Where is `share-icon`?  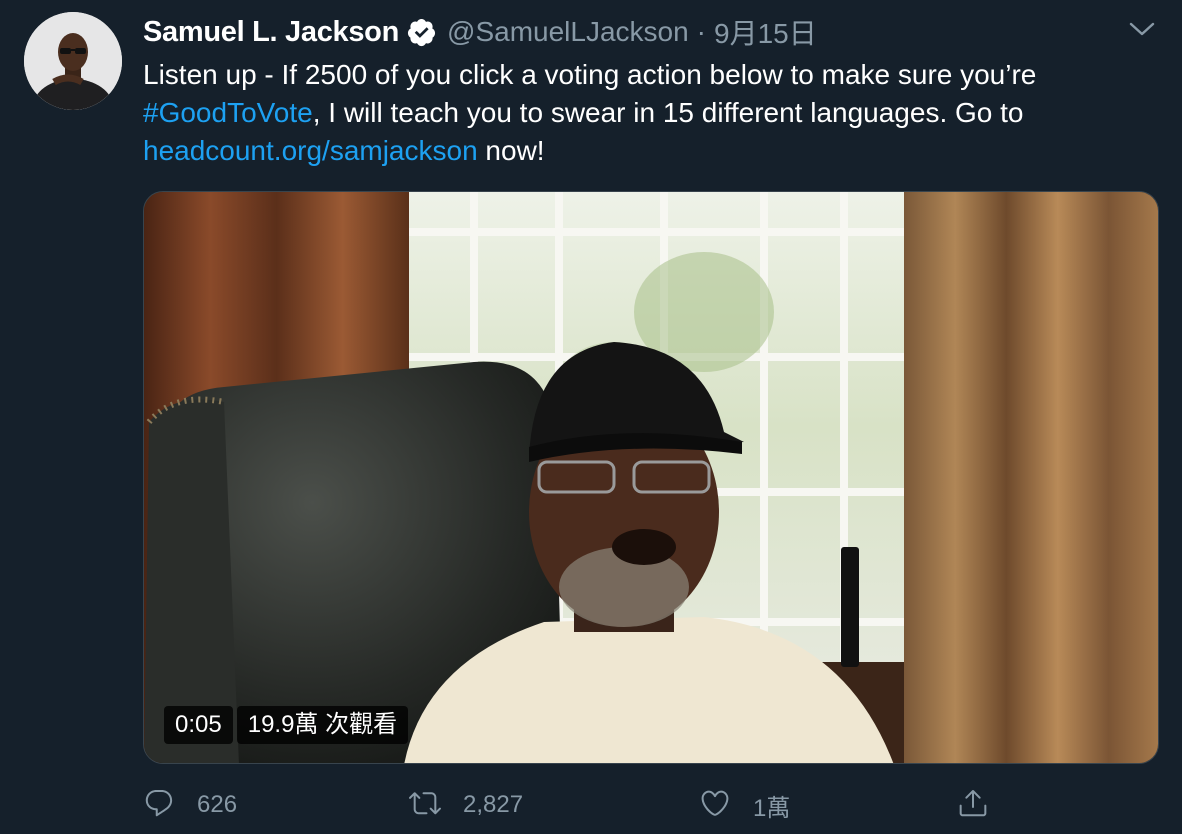
share-icon is located at coordinates (973, 805).